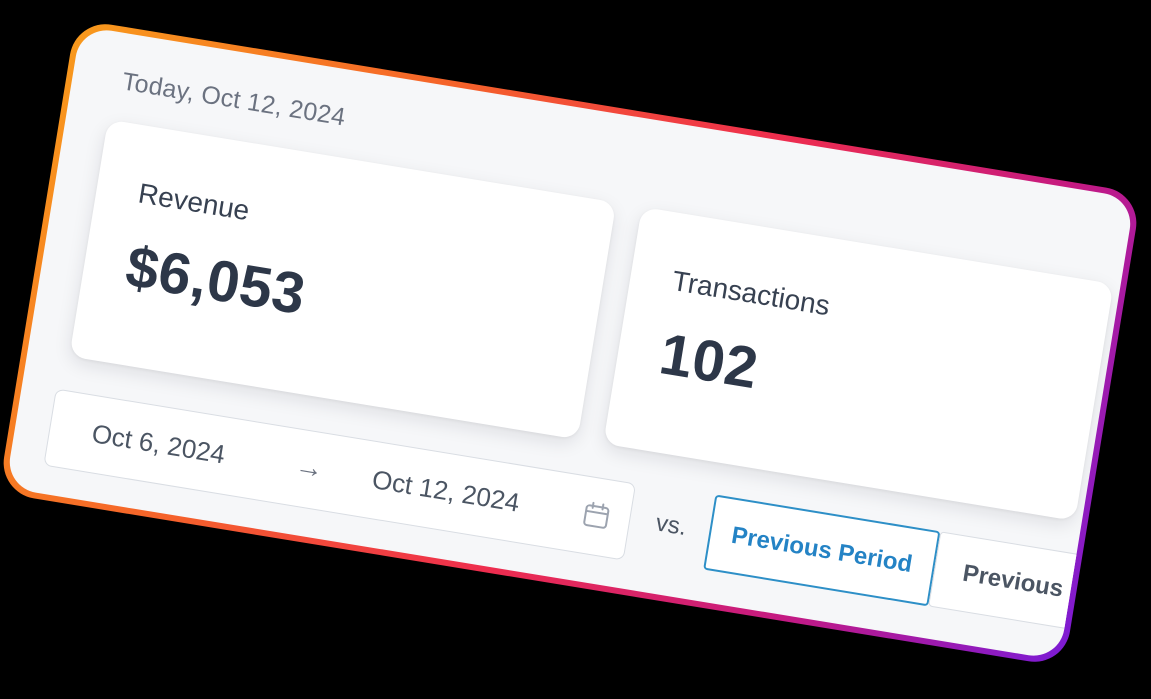 Image resolution: width=1151 pixels, height=699 pixels. What do you see at coordinates (596, 516) in the screenshot?
I see `calendar-icon` at bounding box center [596, 516].